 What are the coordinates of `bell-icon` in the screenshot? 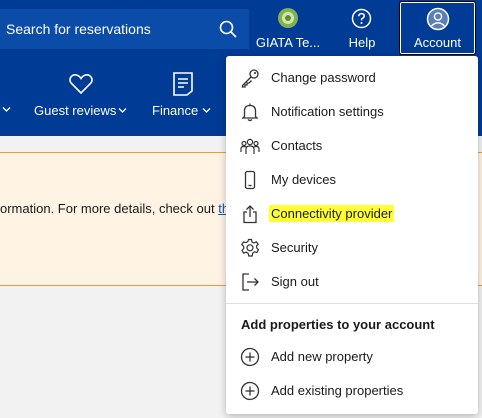 It's located at (250, 112).